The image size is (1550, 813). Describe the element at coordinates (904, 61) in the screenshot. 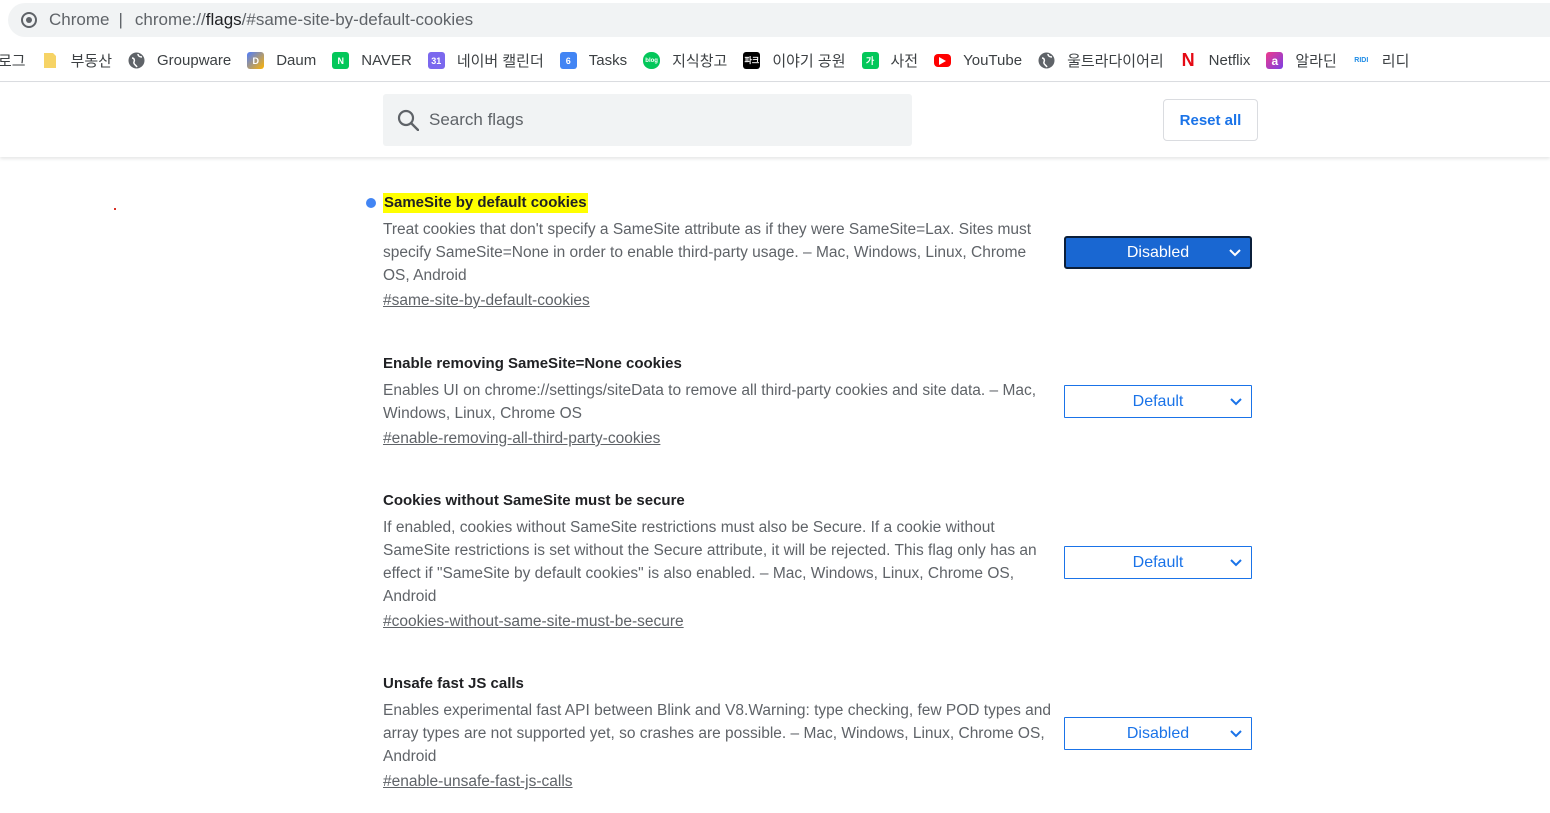

I see `bookmark-label: 사전` at that location.